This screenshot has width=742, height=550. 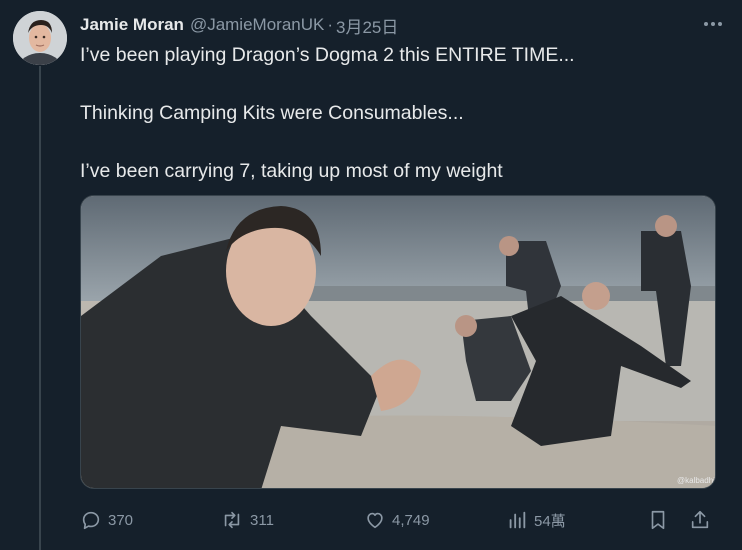 I want to click on tweet-date: 3月25日, so click(x=367, y=25).